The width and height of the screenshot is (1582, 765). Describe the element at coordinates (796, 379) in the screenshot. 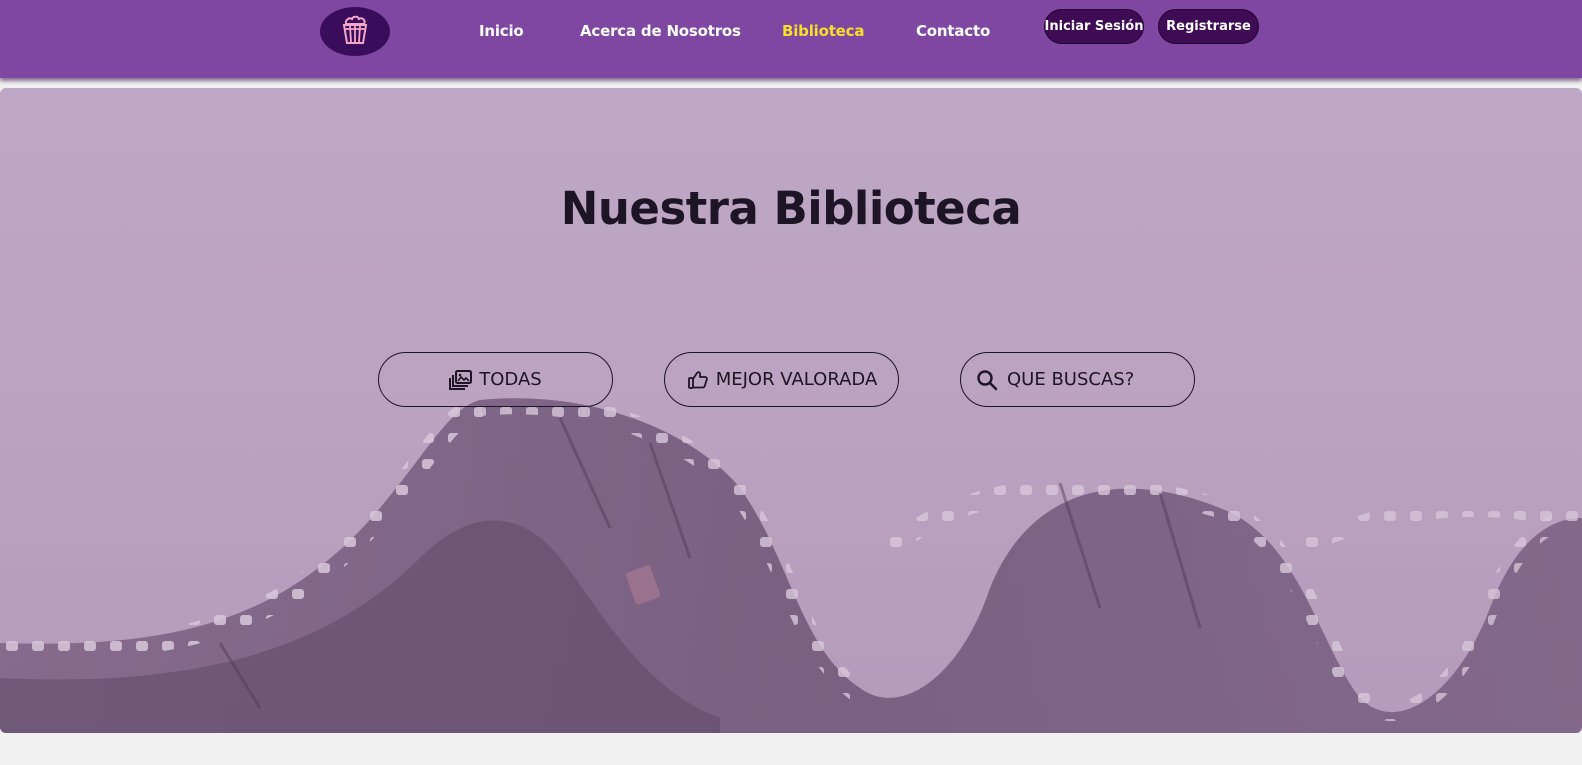

I see `filter-top-rated-label: MEJOR VALORADA` at that location.